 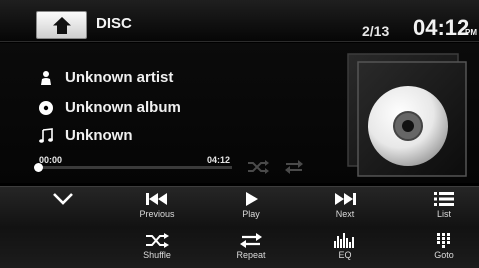 I want to click on next-label: Next, so click(x=345, y=214).